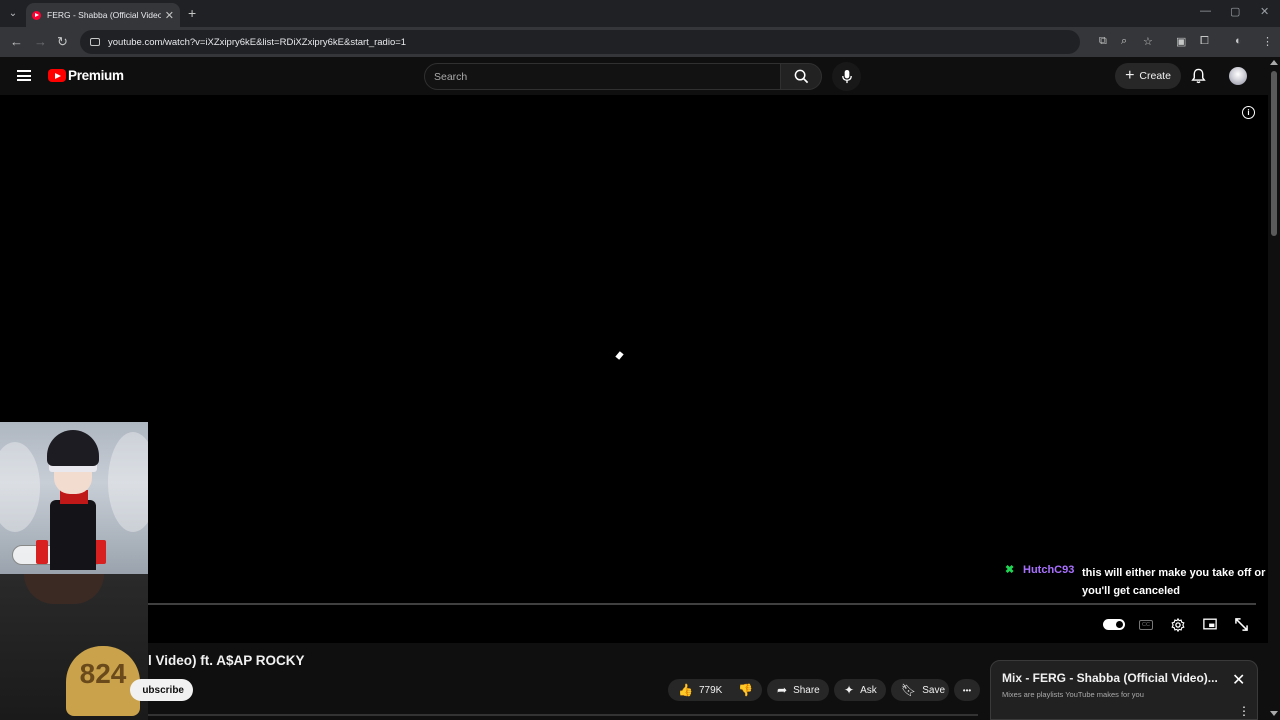 This screenshot has width=1280, height=720. I want to click on youtube-logo-icon, so click(57, 75).